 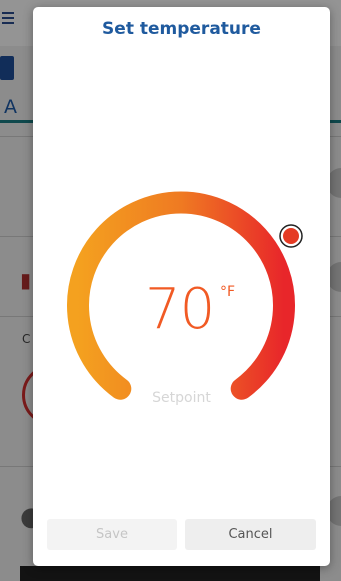 What do you see at coordinates (112, 534) in the screenshot?
I see `save-button: Save` at bounding box center [112, 534].